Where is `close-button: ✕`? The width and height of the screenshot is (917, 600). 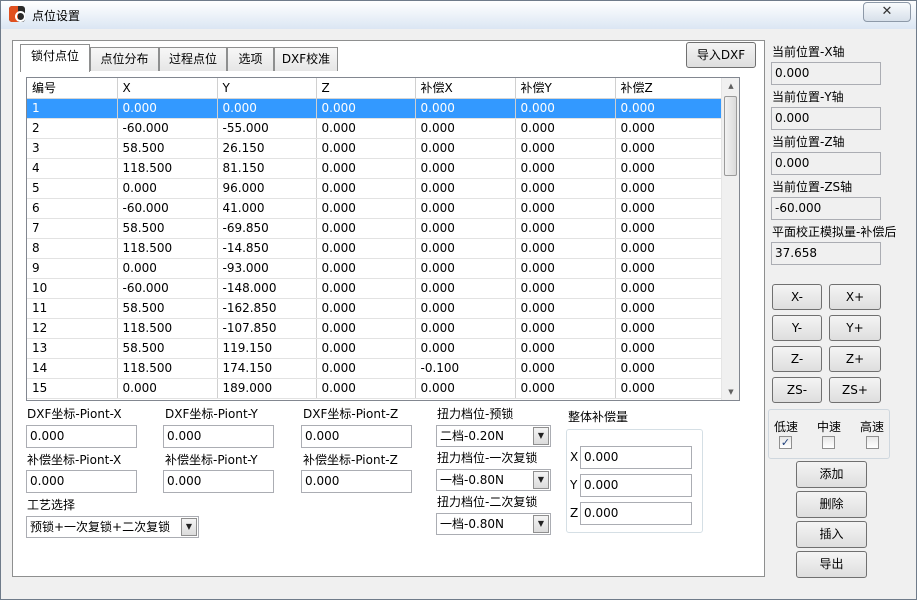 close-button: ✕ is located at coordinates (887, 12).